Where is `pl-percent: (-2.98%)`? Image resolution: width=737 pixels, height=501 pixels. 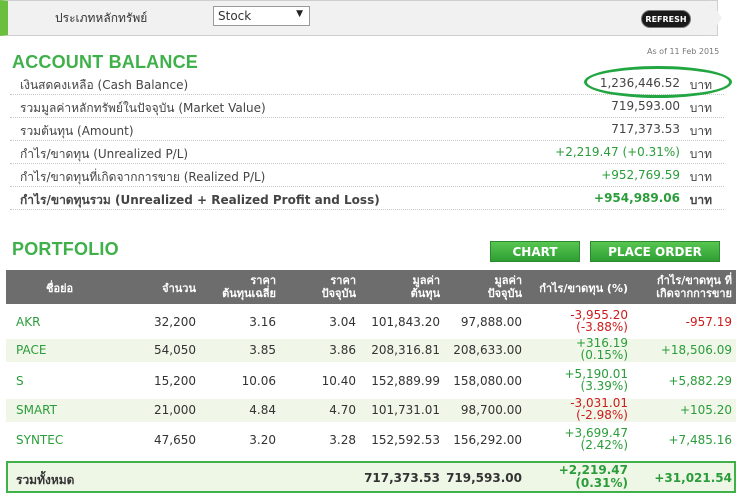
pl-percent: (-2.98%) is located at coordinates (602, 415).